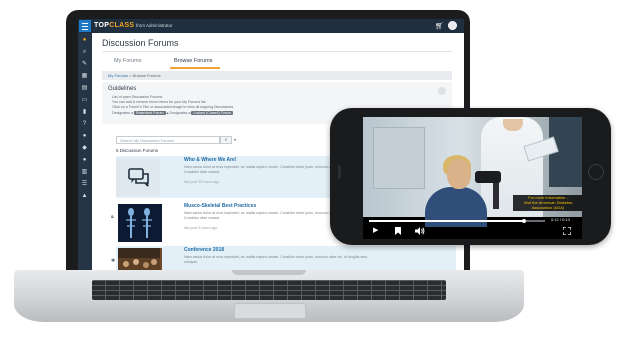  What do you see at coordinates (112, 217) in the screenshot?
I see `lock-icon: 🔒︎` at bounding box center [112, 217].